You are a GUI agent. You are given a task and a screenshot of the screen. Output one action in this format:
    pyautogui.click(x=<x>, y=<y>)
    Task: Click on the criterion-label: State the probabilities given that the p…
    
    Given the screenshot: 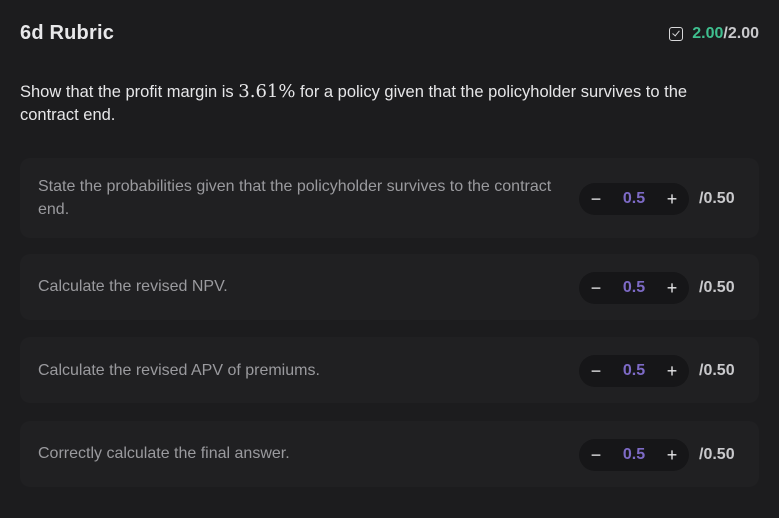 What is the action you would take?
    pyautogui.click(x=295, y=198)
    